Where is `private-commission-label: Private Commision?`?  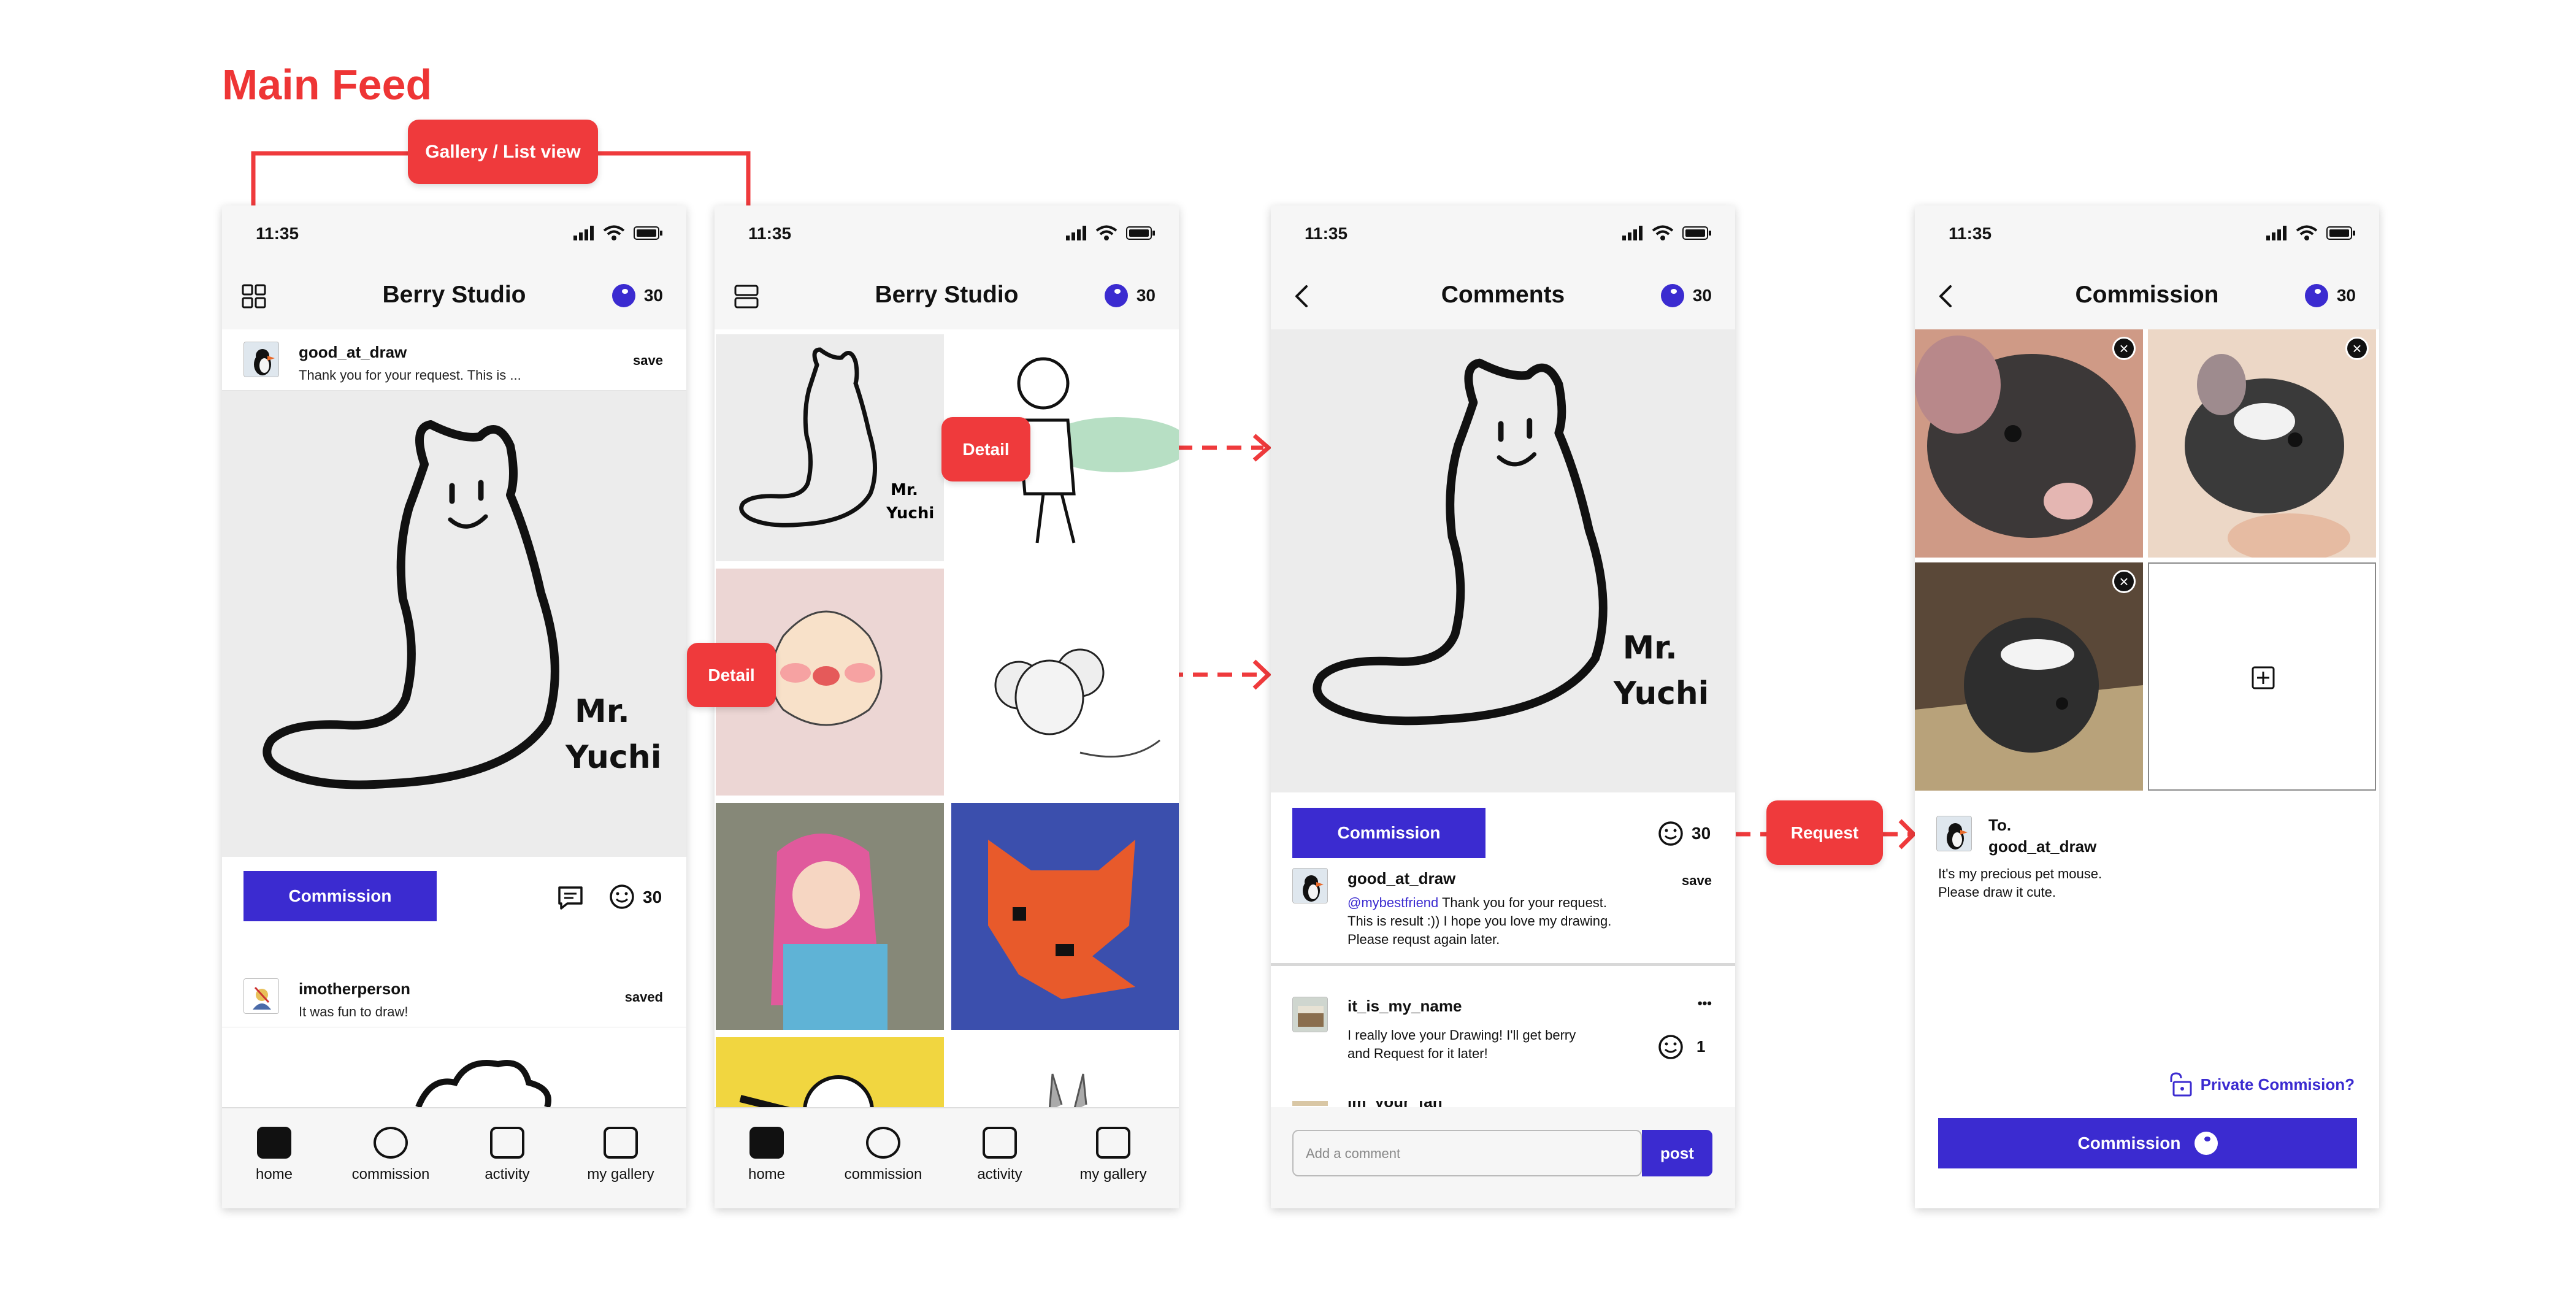
private-commission-label: Private Commision? is located at coordinates (2277, 1084).